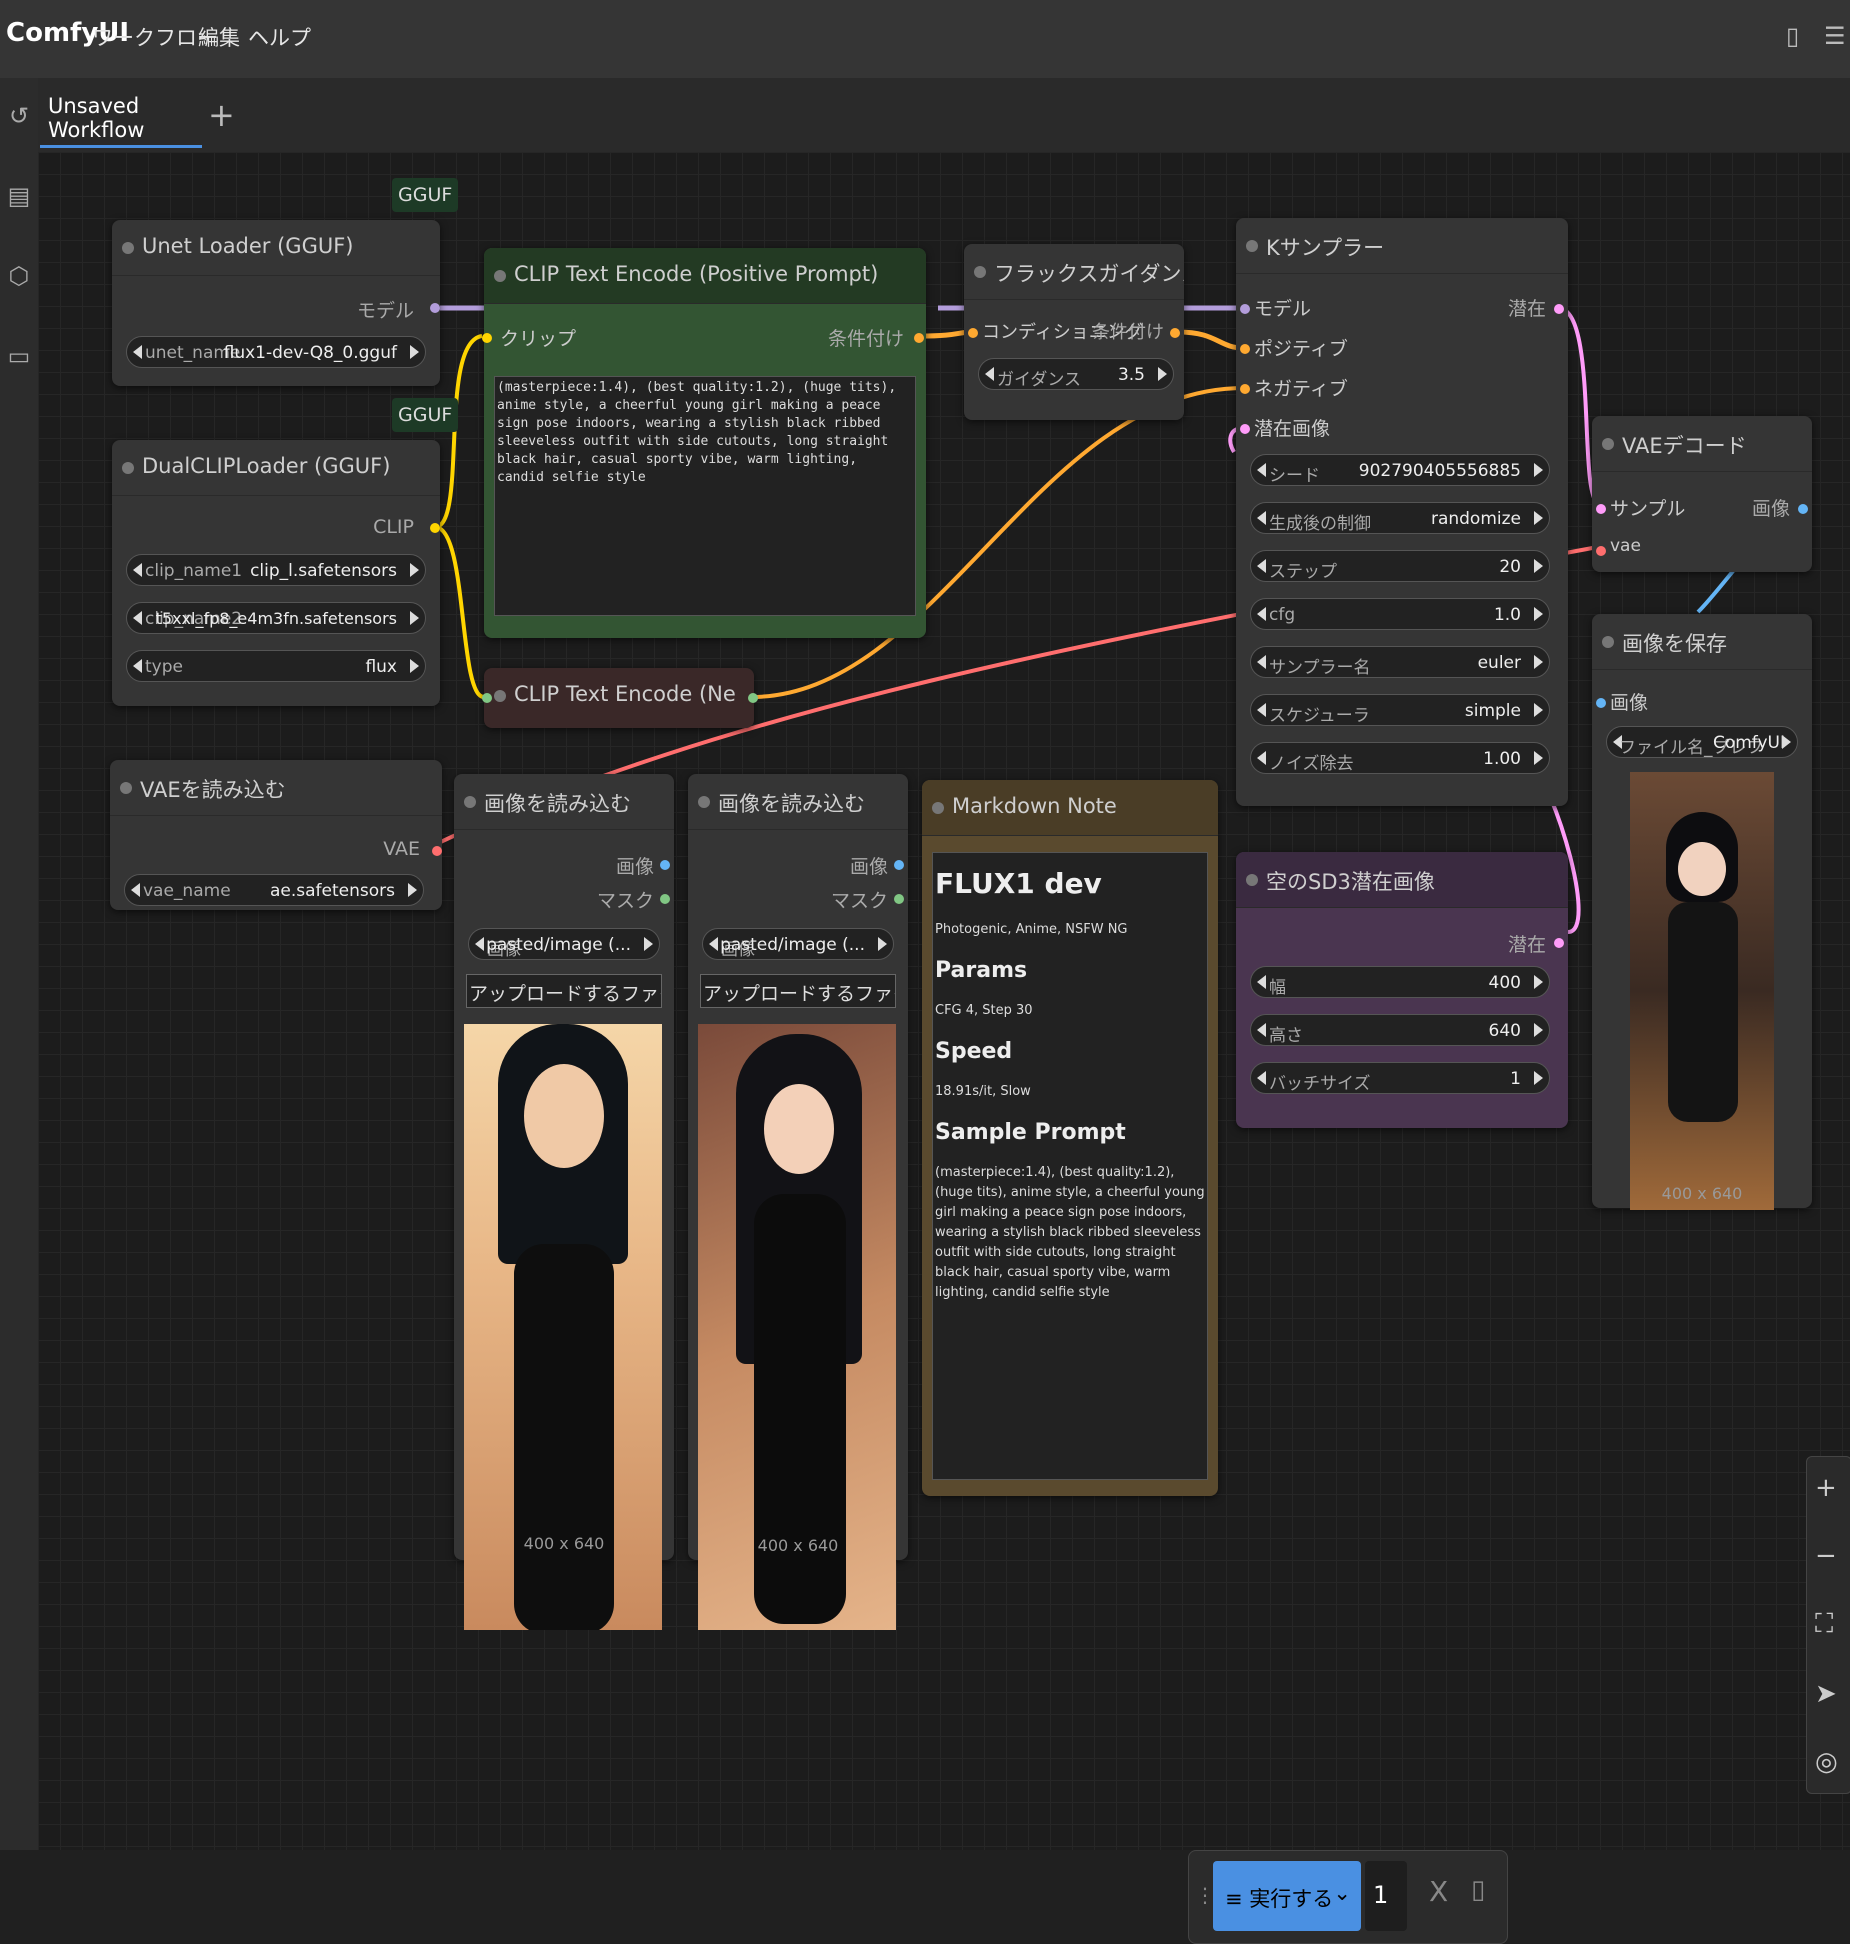 The image size is (1850, 1944). What do you see at coordinates (1601, 551) in the screenshot?
I see `input-slot-vae` at bounding box center [1601, 551].